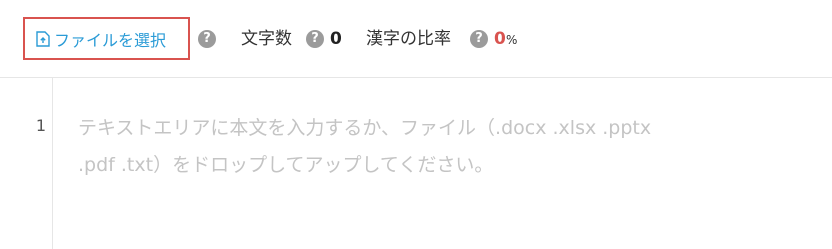 The image size is (832, 249). What do you see at coordinates (266, 39) in the screenshot?
I see `char-count-label: 文字数` at bounding box center [266, 39].